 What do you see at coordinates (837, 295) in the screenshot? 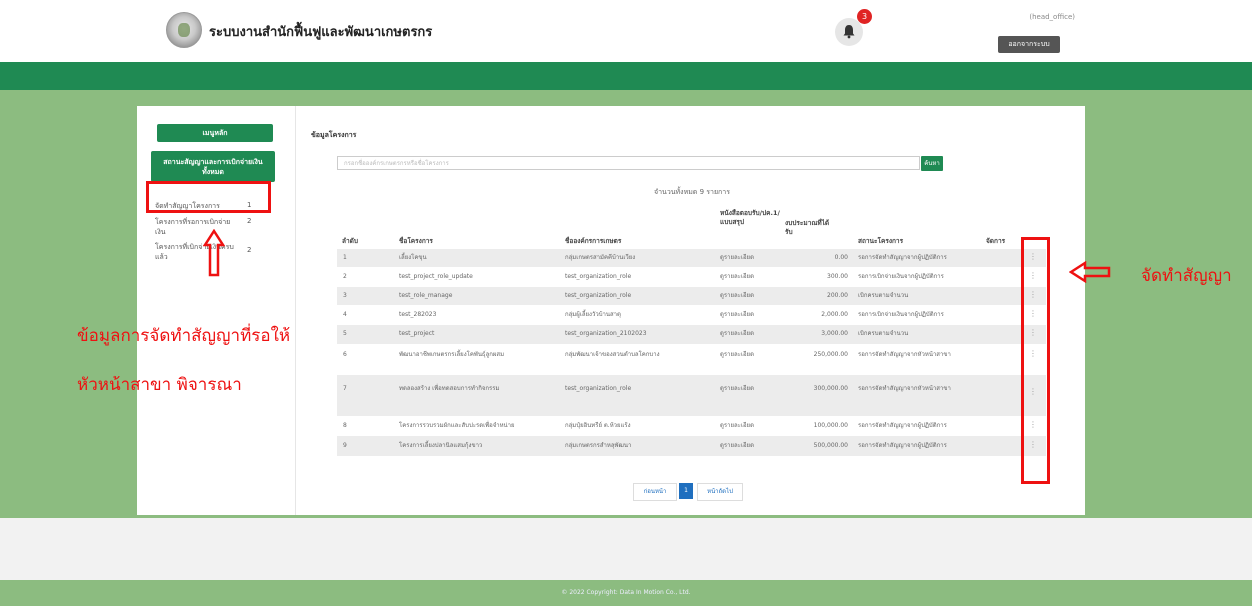
I see `budget-amount: 200.00` at bounding box center [837, 295].